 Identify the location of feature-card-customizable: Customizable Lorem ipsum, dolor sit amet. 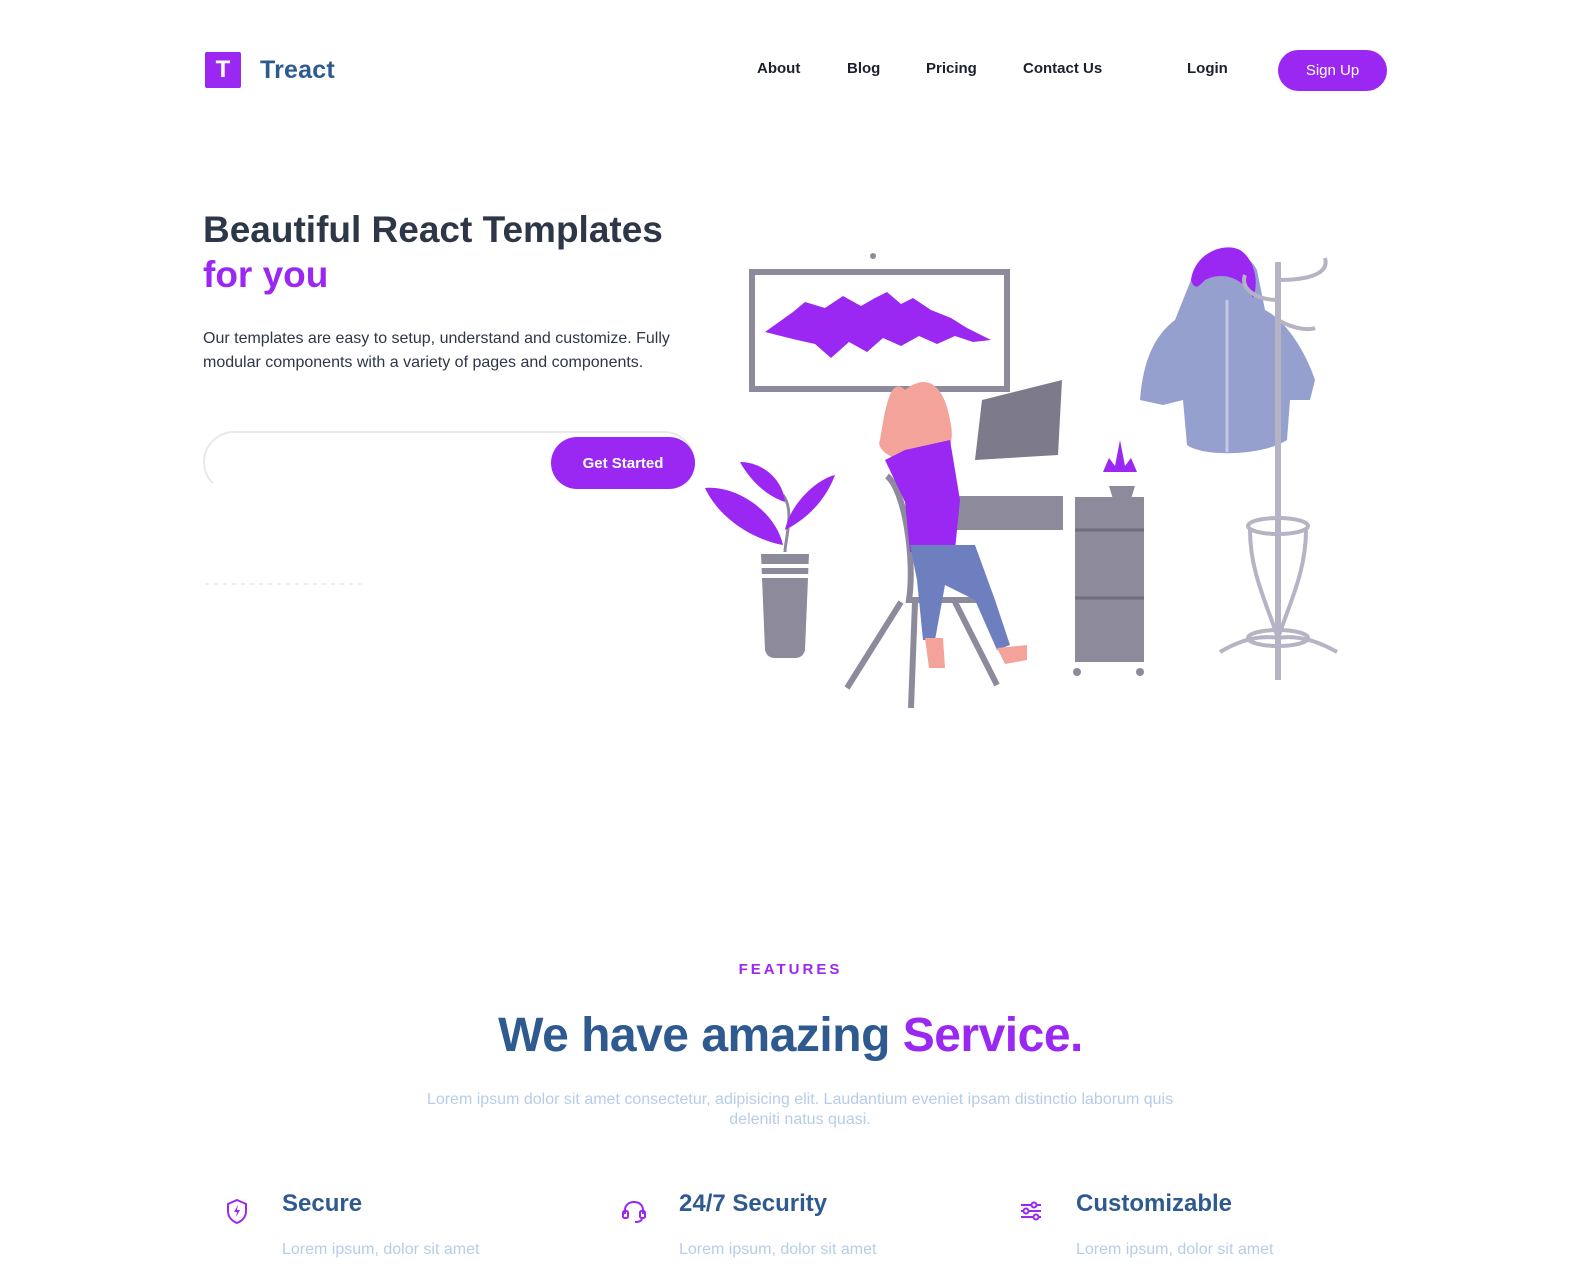
(1196, 1228).